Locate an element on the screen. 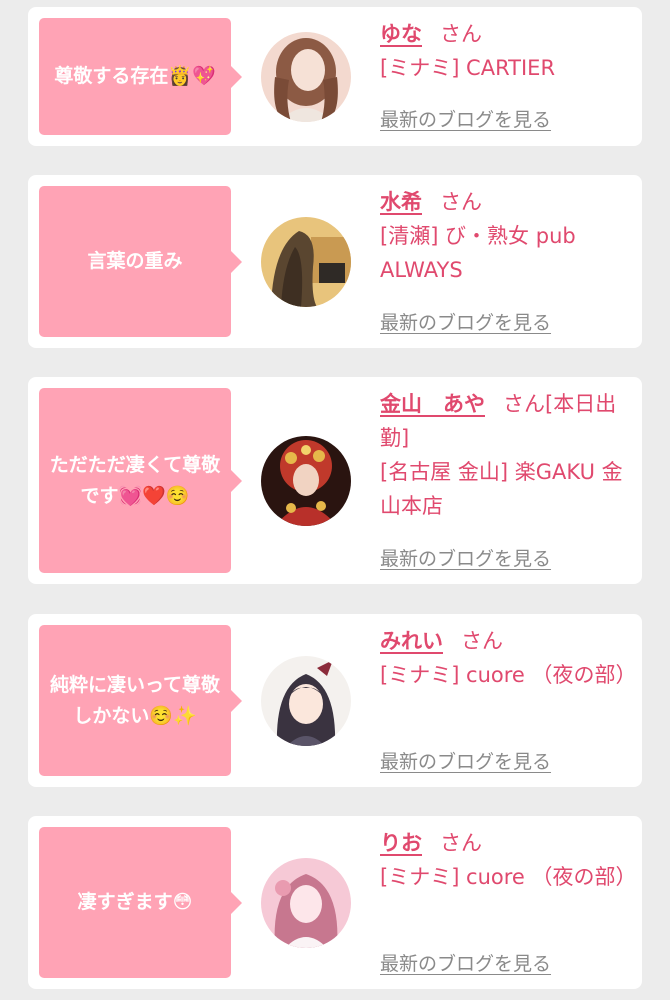 Image resolution: width=670 pixels, height=1000 pixels. user-name-link: りお is located at coordinates (401, 843).